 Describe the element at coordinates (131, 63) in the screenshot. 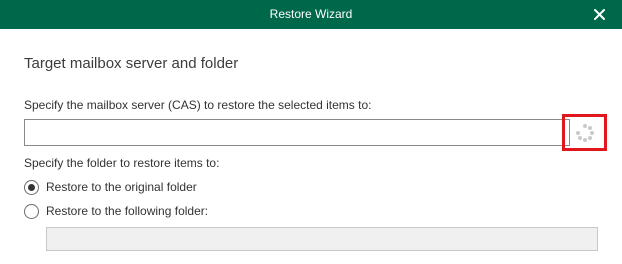

I see `page-title: Target mailbox server and folder` at that location.